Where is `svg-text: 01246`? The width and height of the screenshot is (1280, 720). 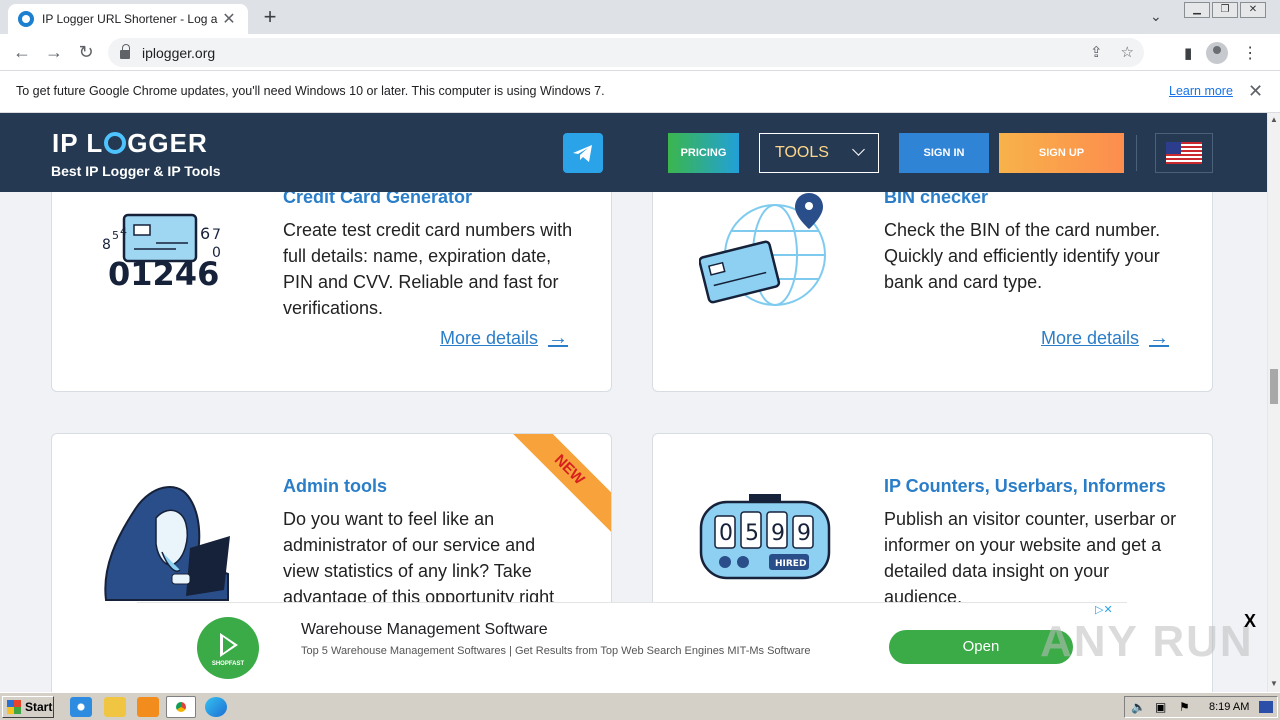
svg-text: 01246 is located at coordinates (163, 274).